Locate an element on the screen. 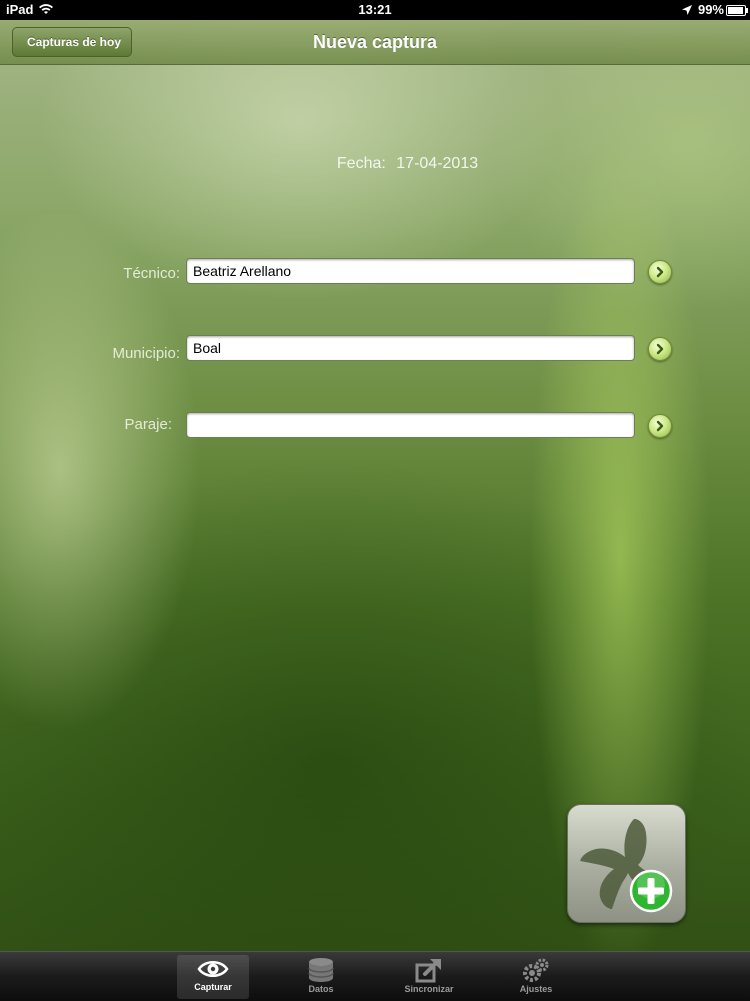 The width and height of the screenshot is (750, 1001). tab-bar: Capturar Datos Sincronizar Ajustes is located at coordinates (375, 976).